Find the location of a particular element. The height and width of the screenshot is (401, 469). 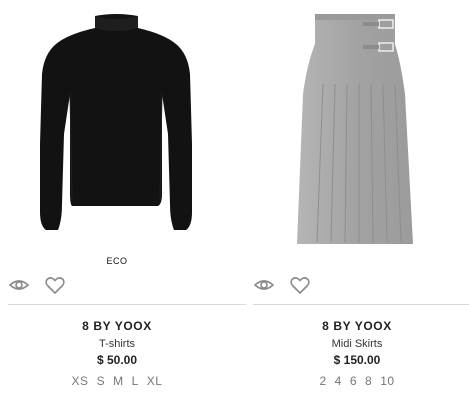

product-price: $ 150.00 is located at coordinates (357, 360).